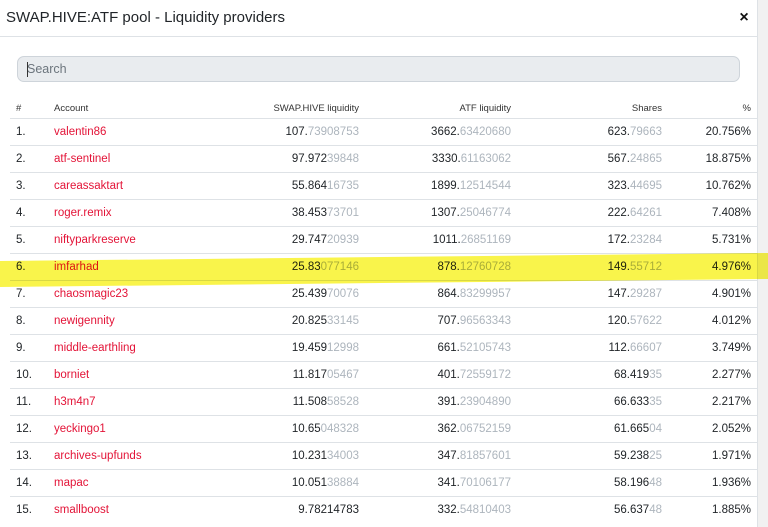 This screenshot has width=768, height=527. What do you see at coordinates (619, 294) in the screenshot?
I see `value-main: 147.` at bounding box center [619, 294].